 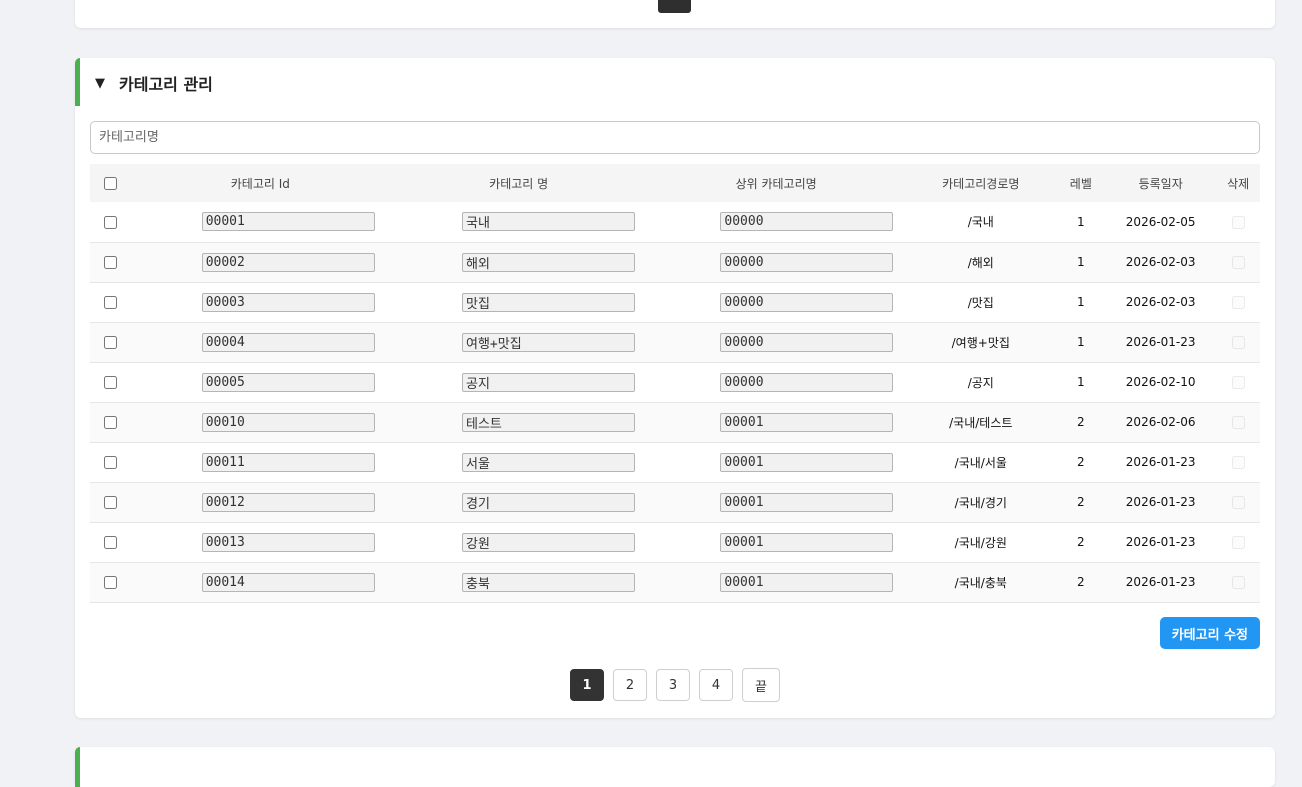 I want to click on table-row: /국내/강원 2 2026-01-23, so click(x=675, y=542).